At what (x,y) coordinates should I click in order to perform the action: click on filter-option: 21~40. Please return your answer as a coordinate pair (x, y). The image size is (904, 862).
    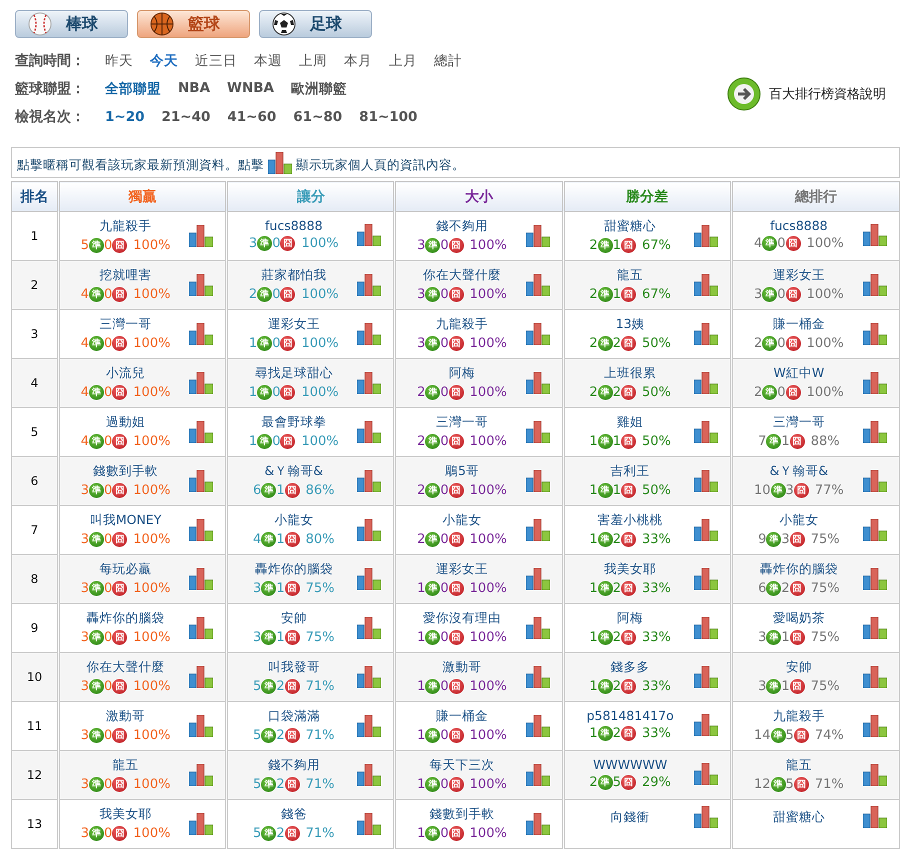
    Looking at the image, I should click on (186, 117).